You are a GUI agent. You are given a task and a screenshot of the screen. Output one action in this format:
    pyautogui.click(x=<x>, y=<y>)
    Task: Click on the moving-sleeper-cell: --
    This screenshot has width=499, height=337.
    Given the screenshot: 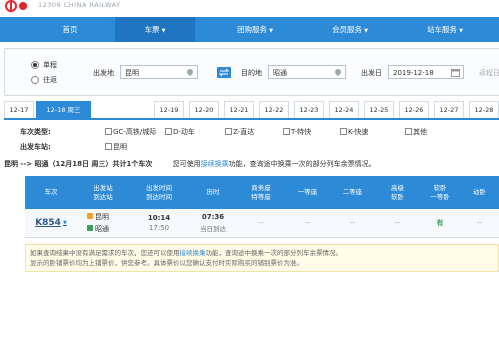 What is the action you would take?
    pyautogui.click(x=479, y=223)
    